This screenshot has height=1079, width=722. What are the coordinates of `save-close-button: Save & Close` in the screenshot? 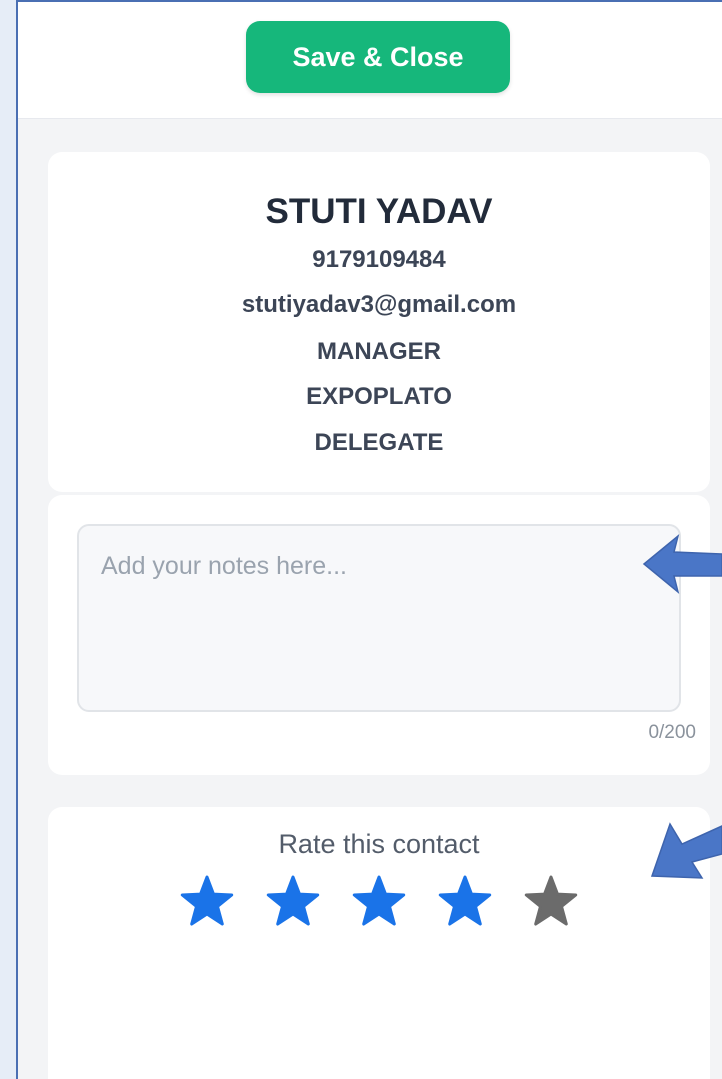 It's located at (378, 57).